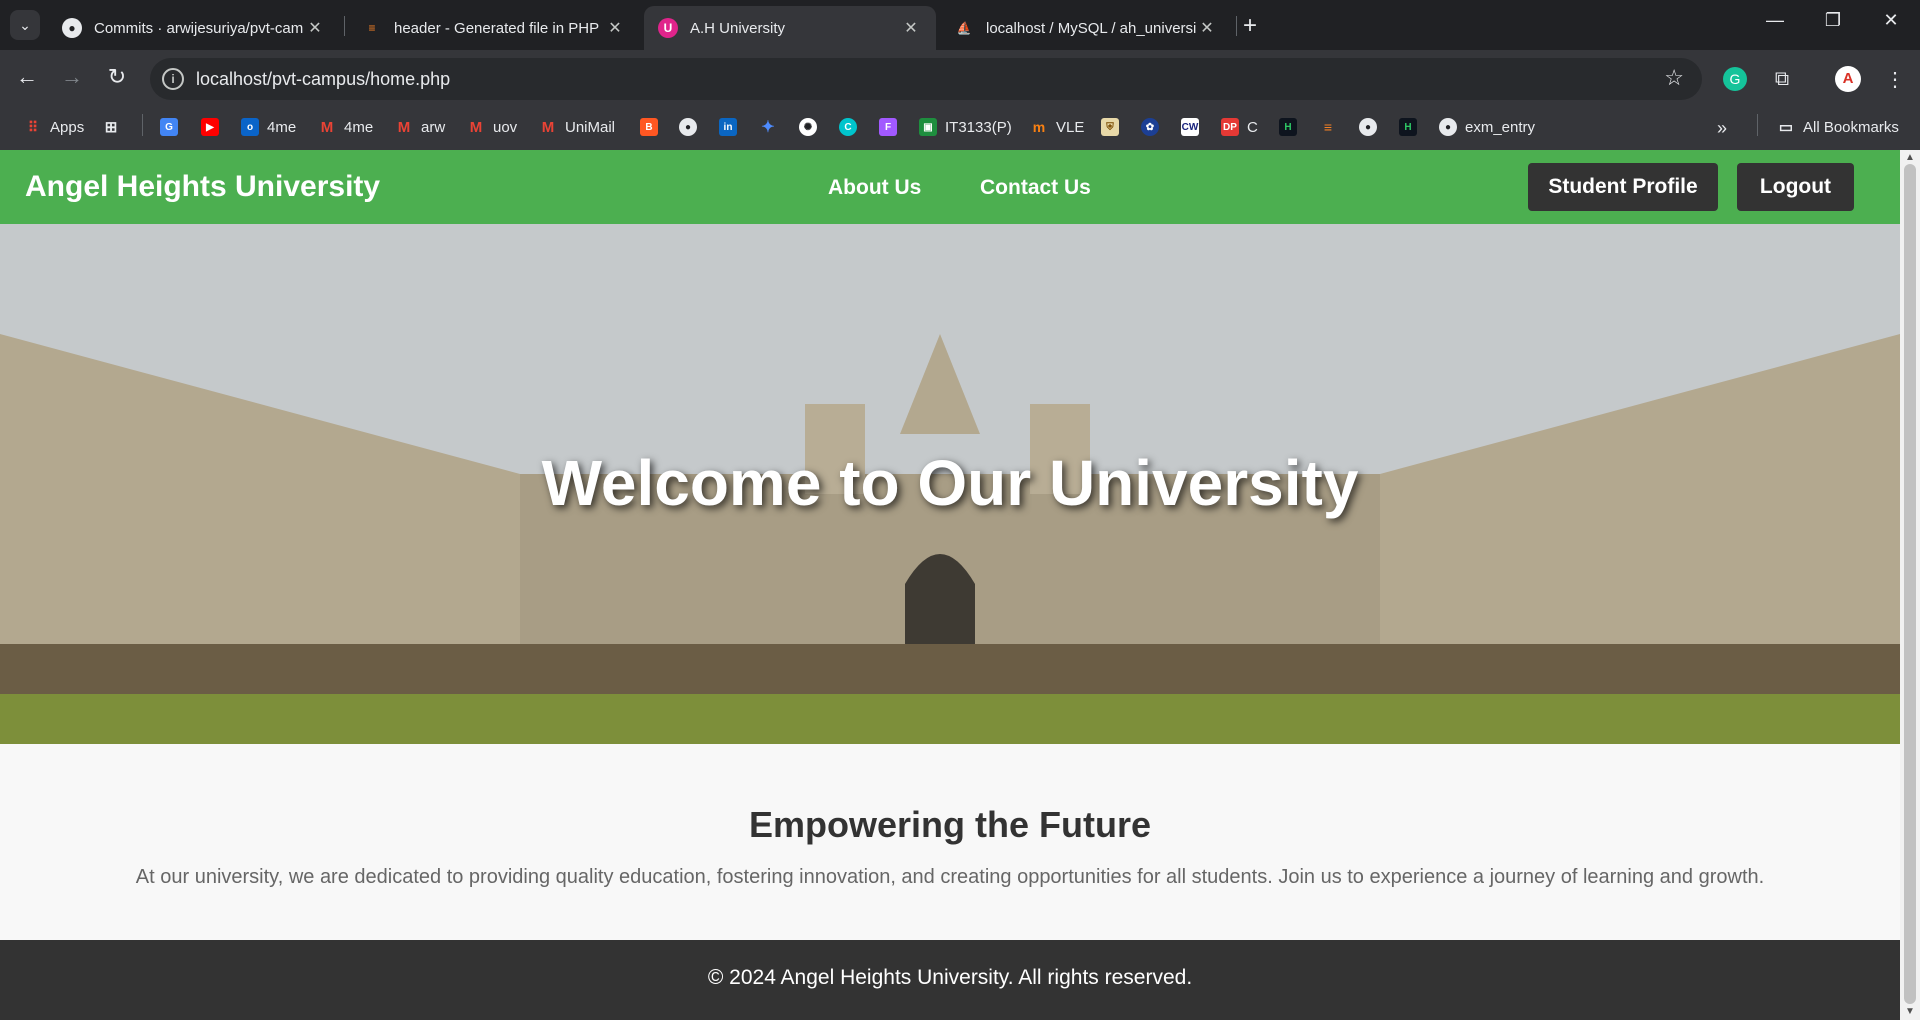 This screenshot has height=1020, width=1920. What do you see at coordinates (1674, 78) in the screenshot?
I see `bookmark-star-icon: ☆` at bounding box center [1674, 78].